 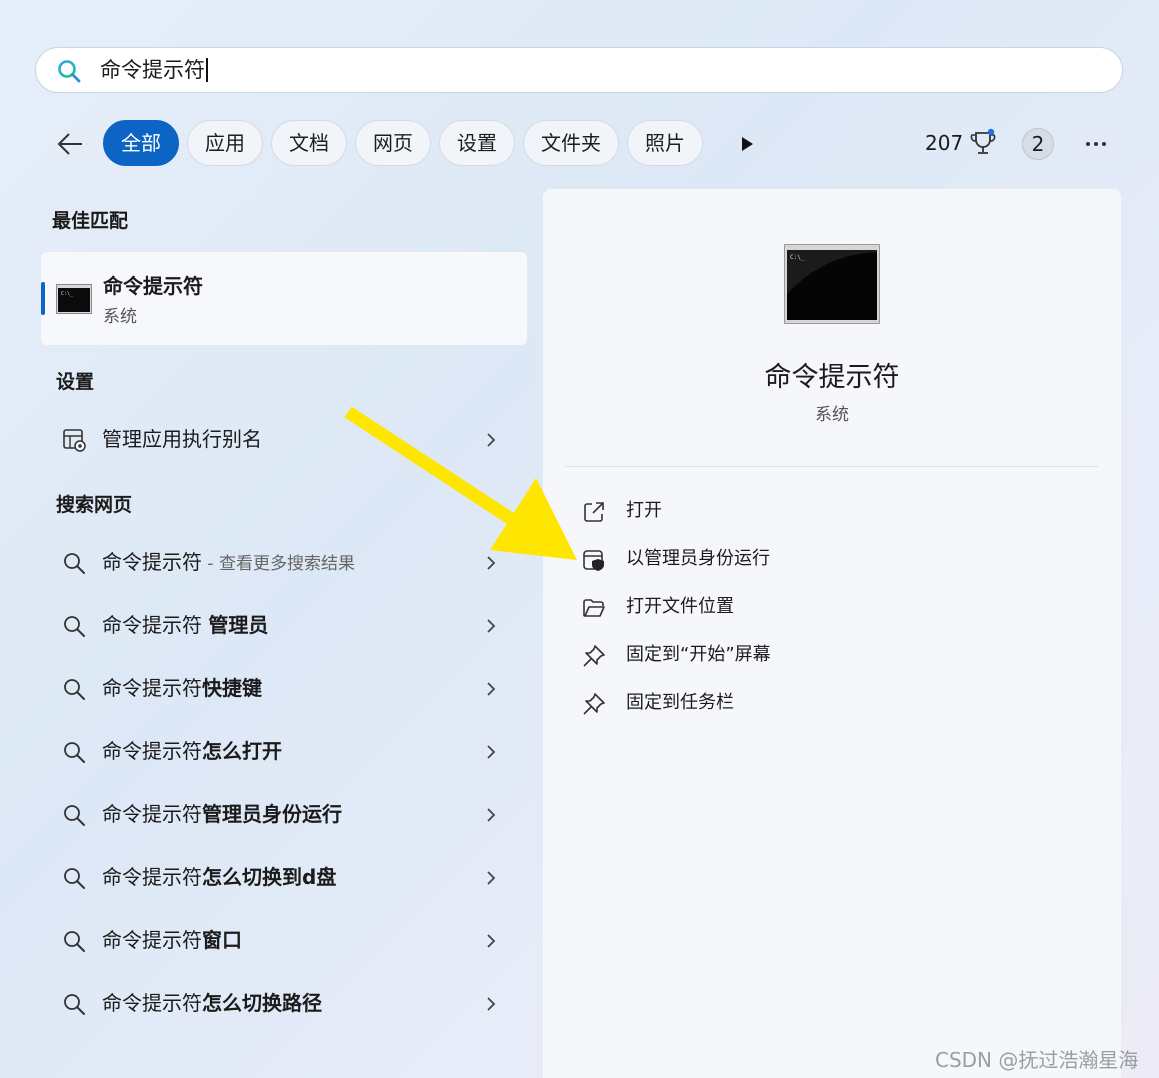 I want to click on web-result-item: 命令提示符 管理员, so click(x=284, y=626).